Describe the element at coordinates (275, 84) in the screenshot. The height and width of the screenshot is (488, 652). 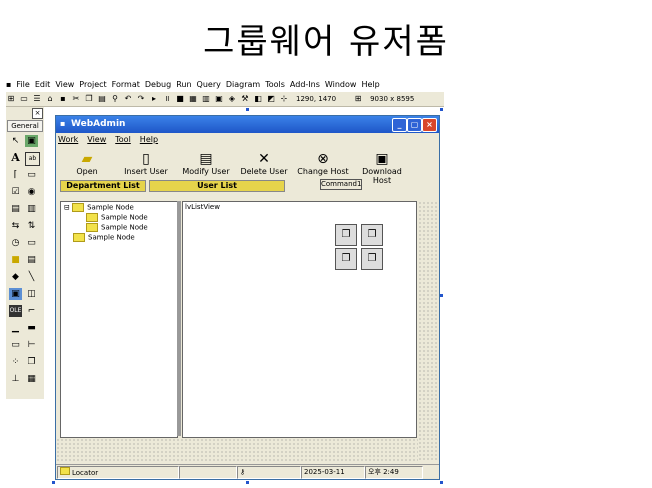
I see `menu-tools: Tools` at that location.